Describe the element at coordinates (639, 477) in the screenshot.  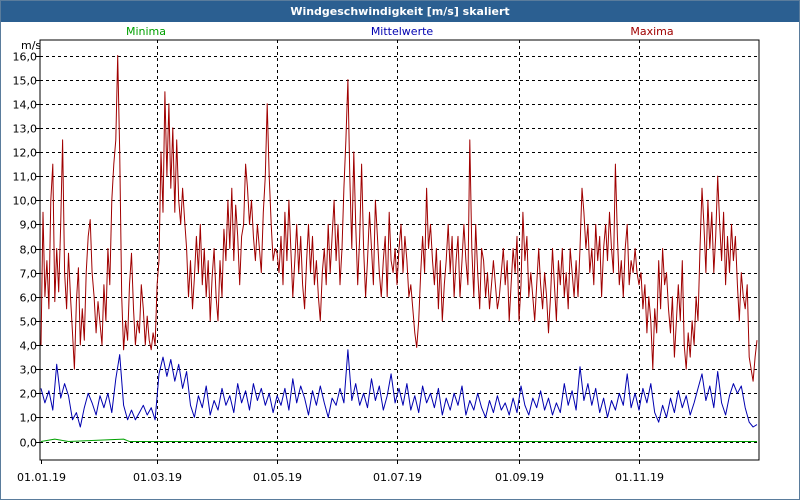
I see `x-tick-label: 01.11.19` at that location.